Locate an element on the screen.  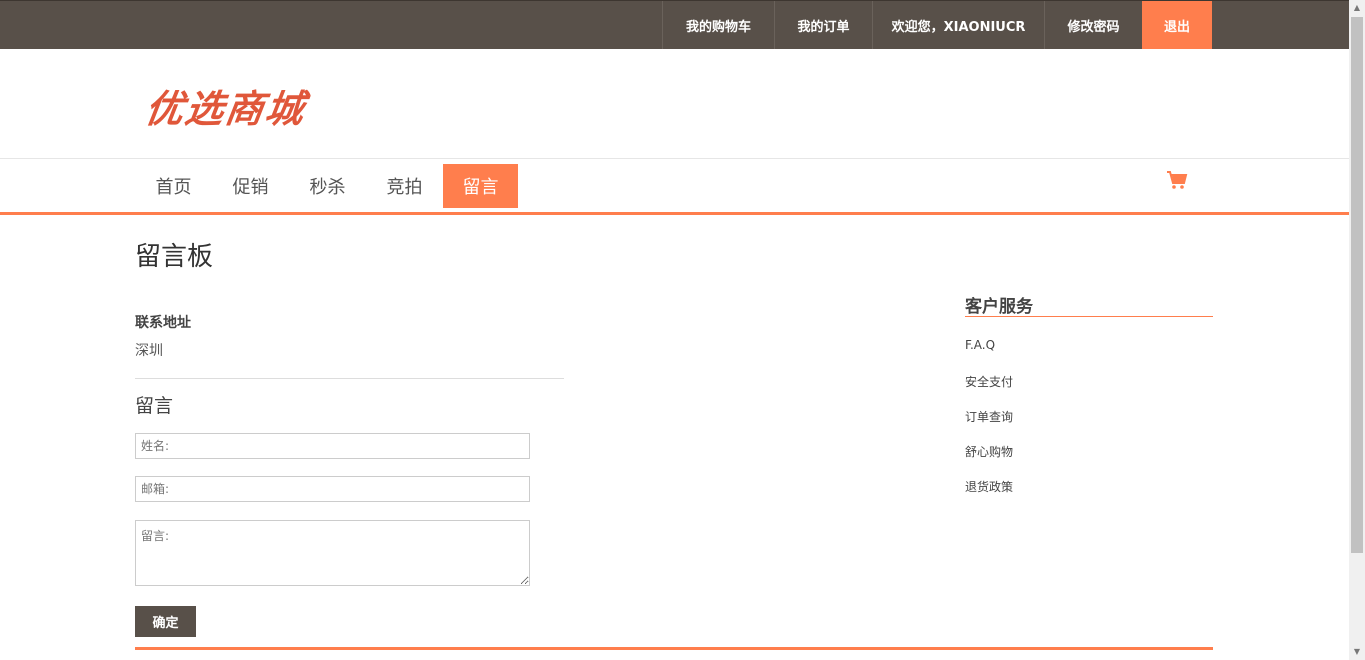
service-link-comfort-shopping: 舒心购物 is located at coordinates (989, 460).